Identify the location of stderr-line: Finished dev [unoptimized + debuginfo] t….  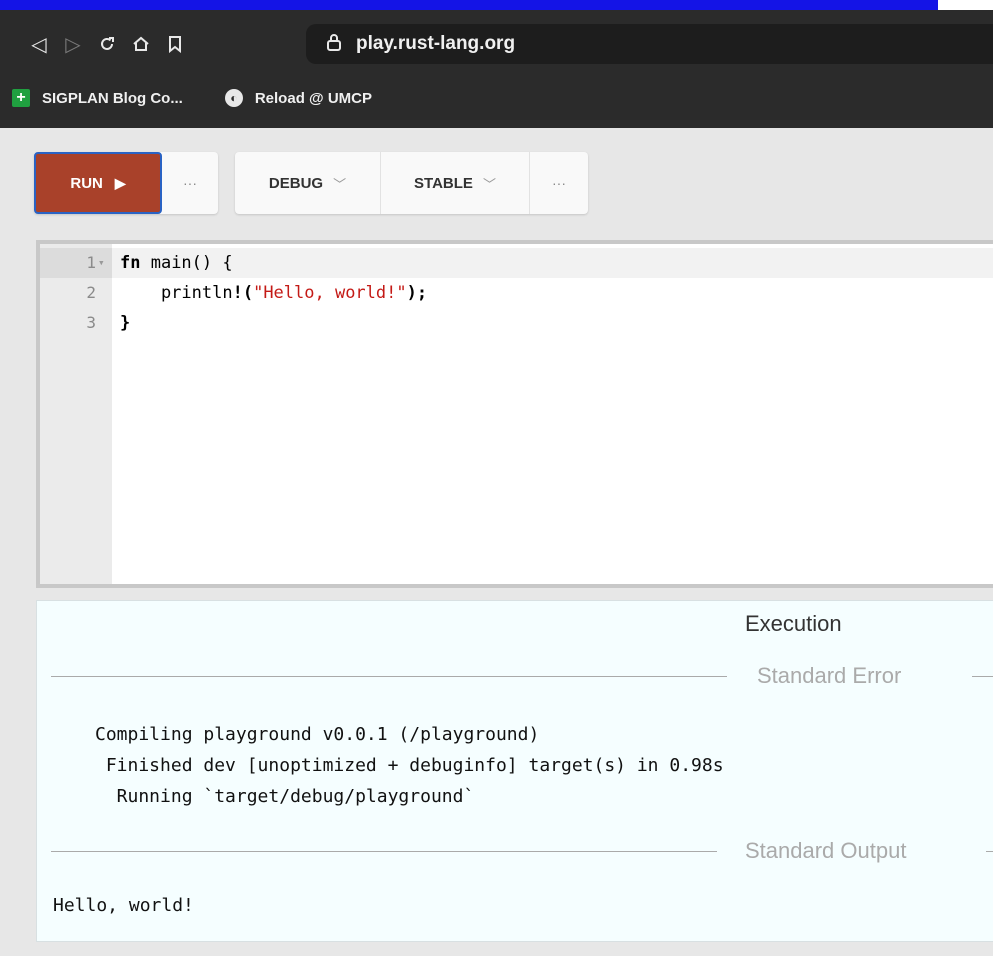
(409, 765).